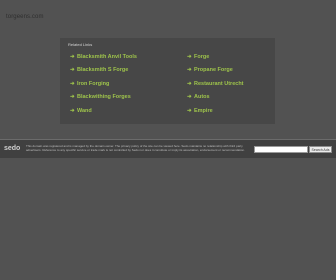 Image resolution: width=336 pixels, height=280 pixels. Describe the element at coordinates (281, 149) in the screenshot. I see `search-input` at that location.